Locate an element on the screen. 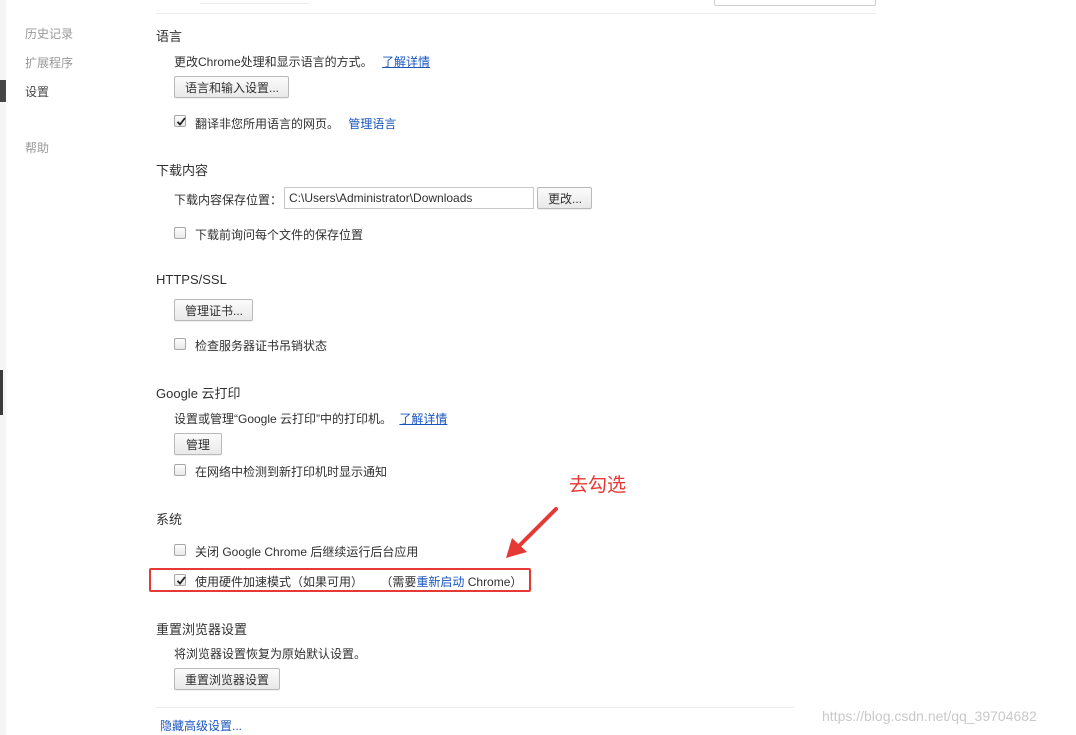 Image resolution: width=1076 pixels, height=735 pixels. section-title-system: 系统 is located at coordinates (169, 519).